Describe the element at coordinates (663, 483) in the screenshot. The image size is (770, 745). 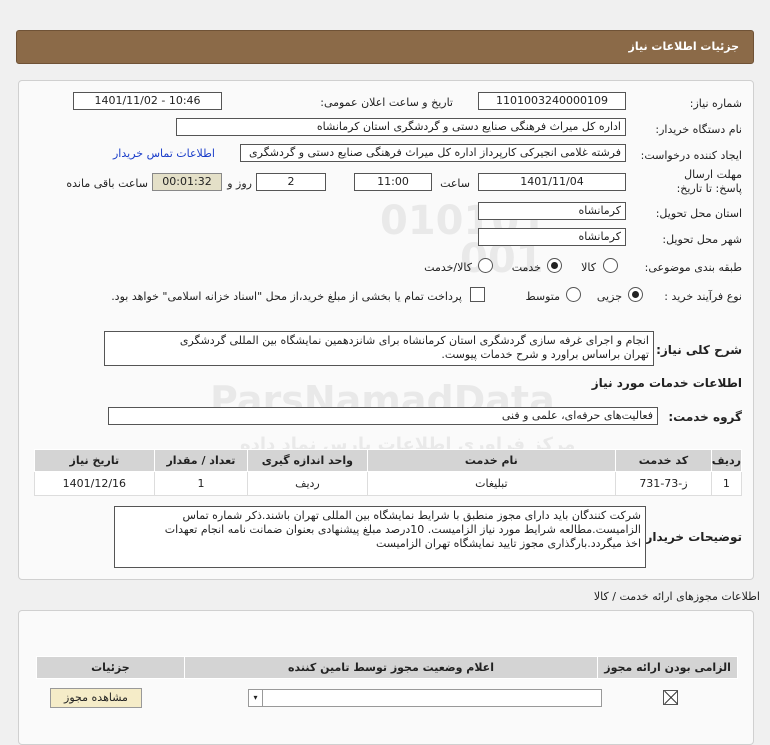
I see `cell-service-code: ز-73-731` at that location.